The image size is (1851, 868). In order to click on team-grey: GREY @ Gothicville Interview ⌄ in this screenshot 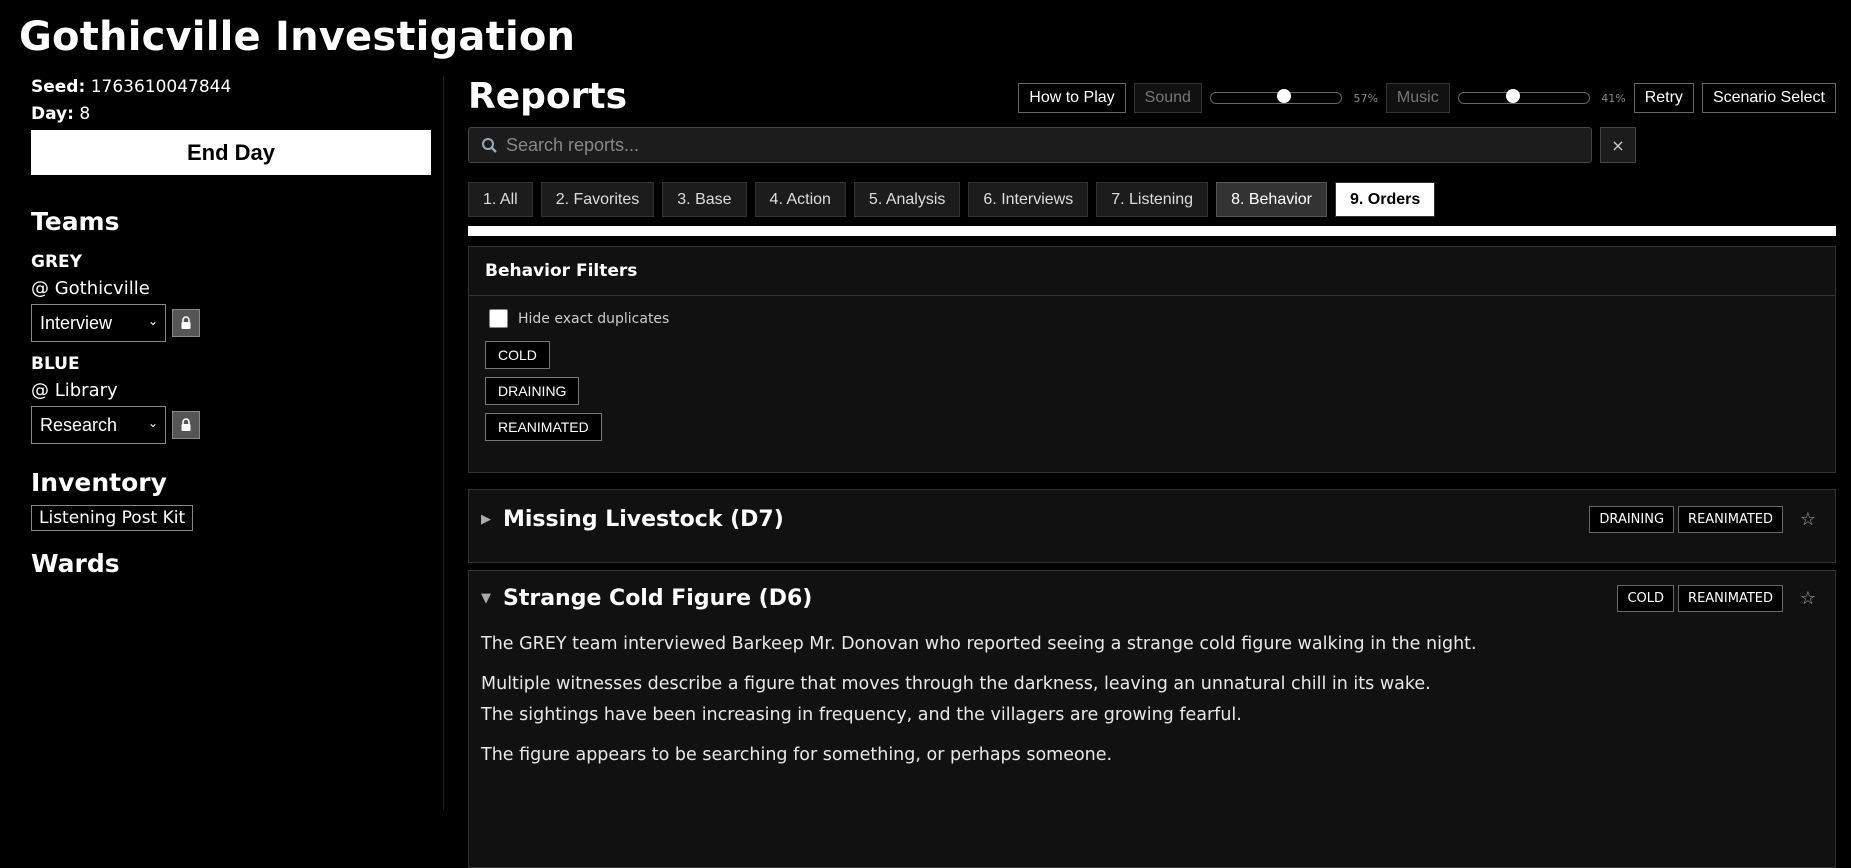, I will do `click(231, 297)`.